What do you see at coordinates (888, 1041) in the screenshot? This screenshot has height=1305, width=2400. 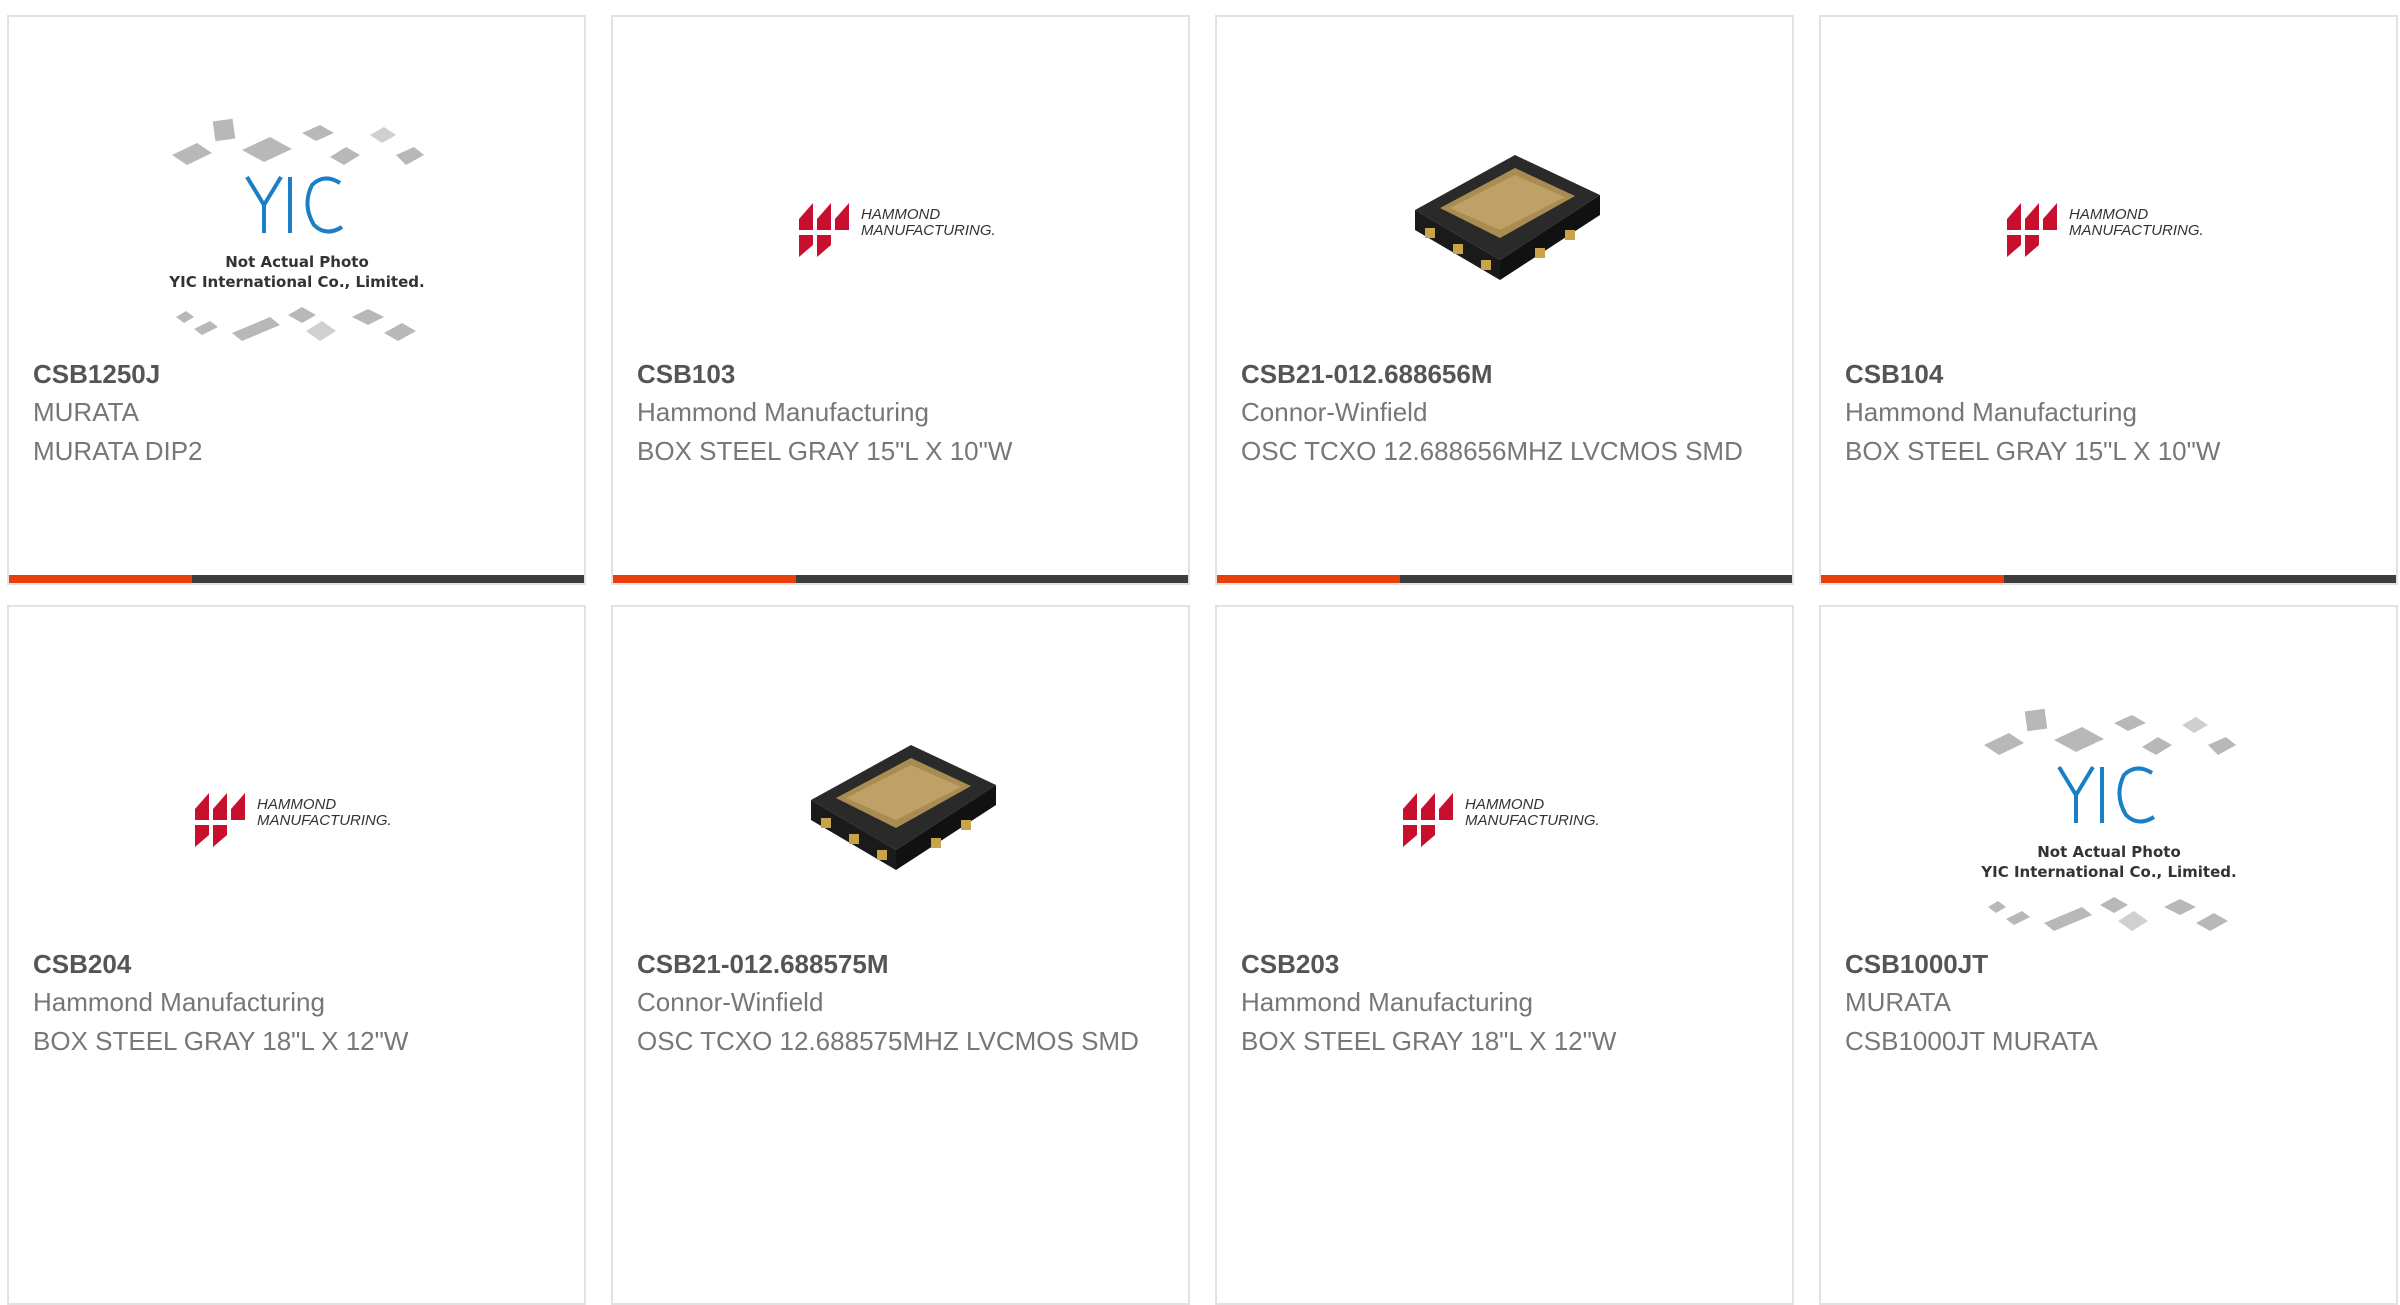 I see `description: OSC TCXO 12.688575MHZ LVCMOS SMD` at bounding box center [888, 1041].